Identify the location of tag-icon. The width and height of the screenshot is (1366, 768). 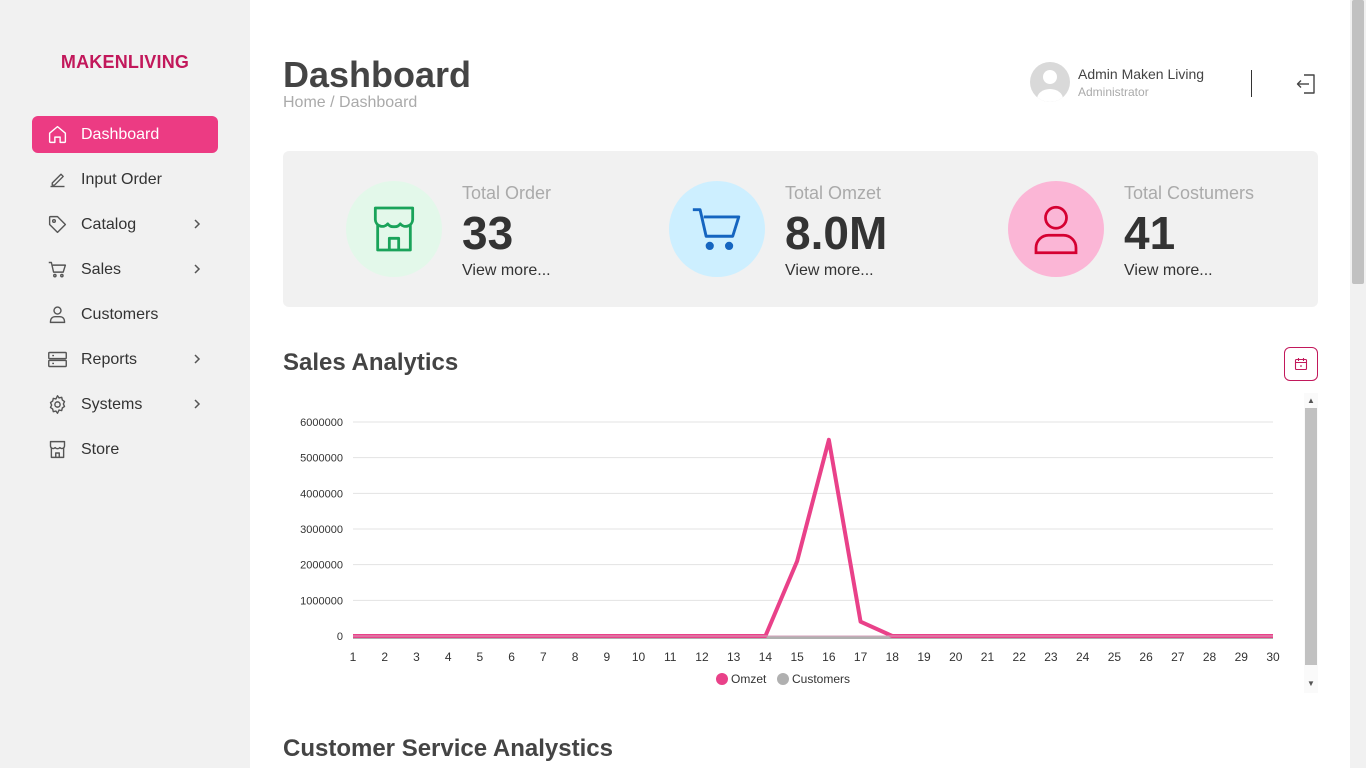
(57, 225).